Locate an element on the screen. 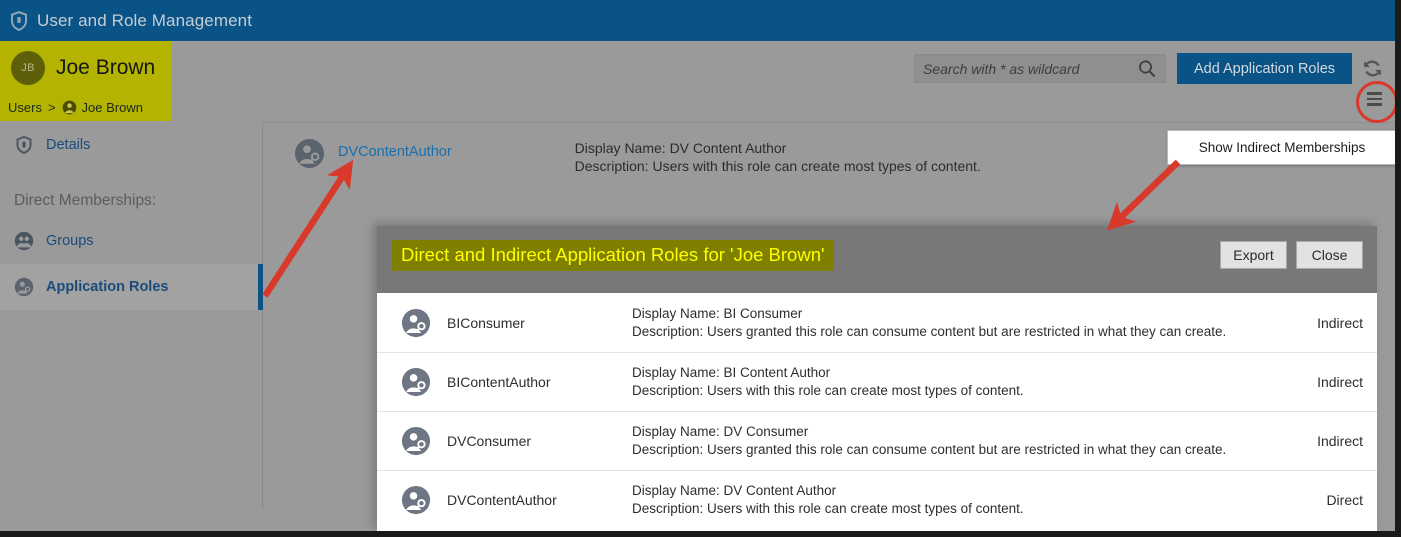  sidebar-item-label: Groups is located at coordinates (70, 241).